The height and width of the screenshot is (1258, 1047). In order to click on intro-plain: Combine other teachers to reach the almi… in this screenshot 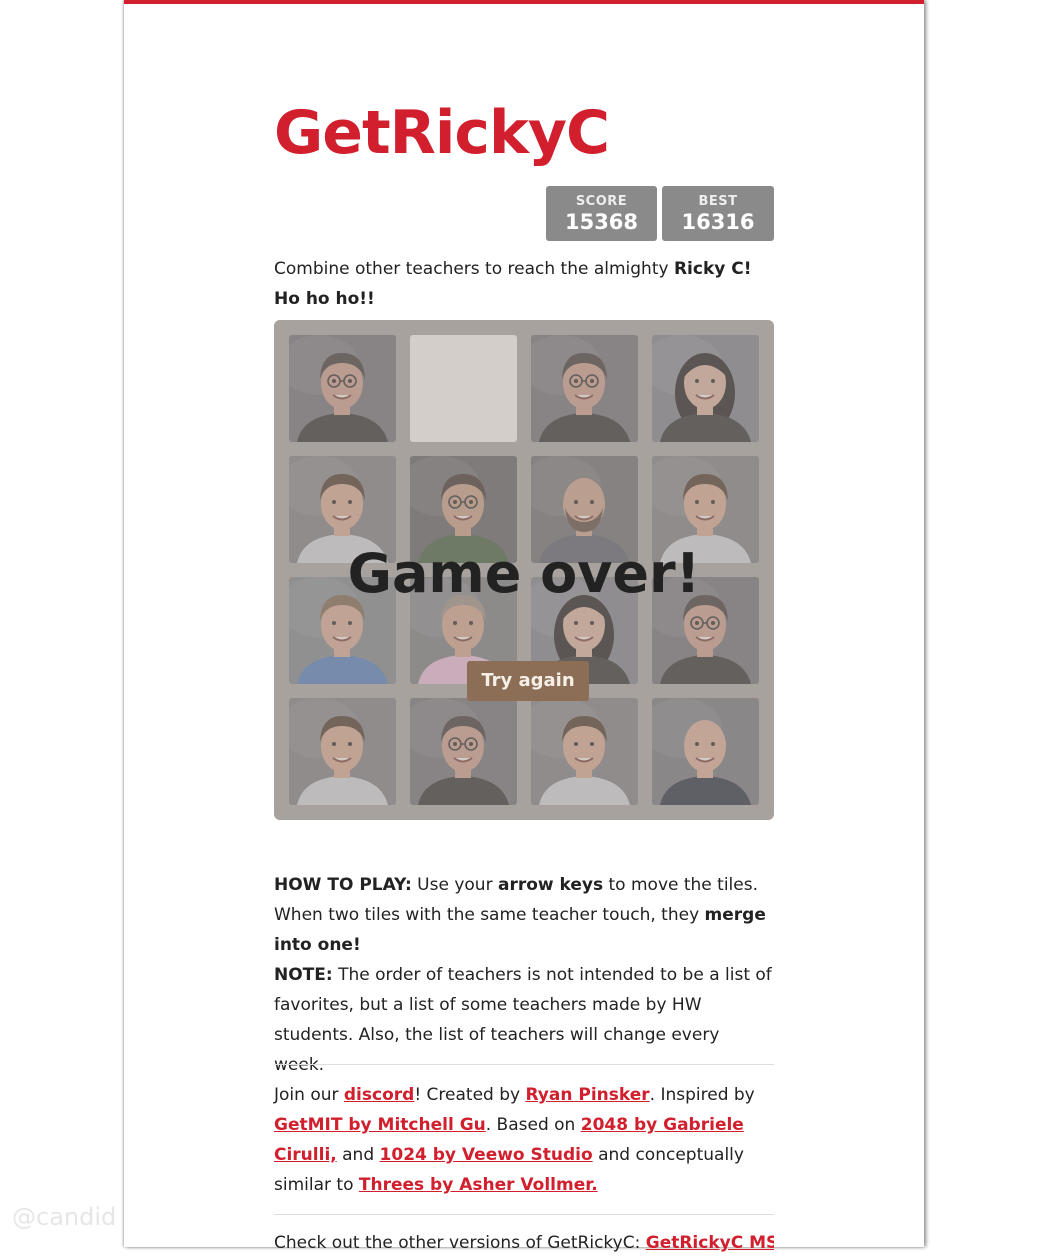, I will do `click(474, 269)`.